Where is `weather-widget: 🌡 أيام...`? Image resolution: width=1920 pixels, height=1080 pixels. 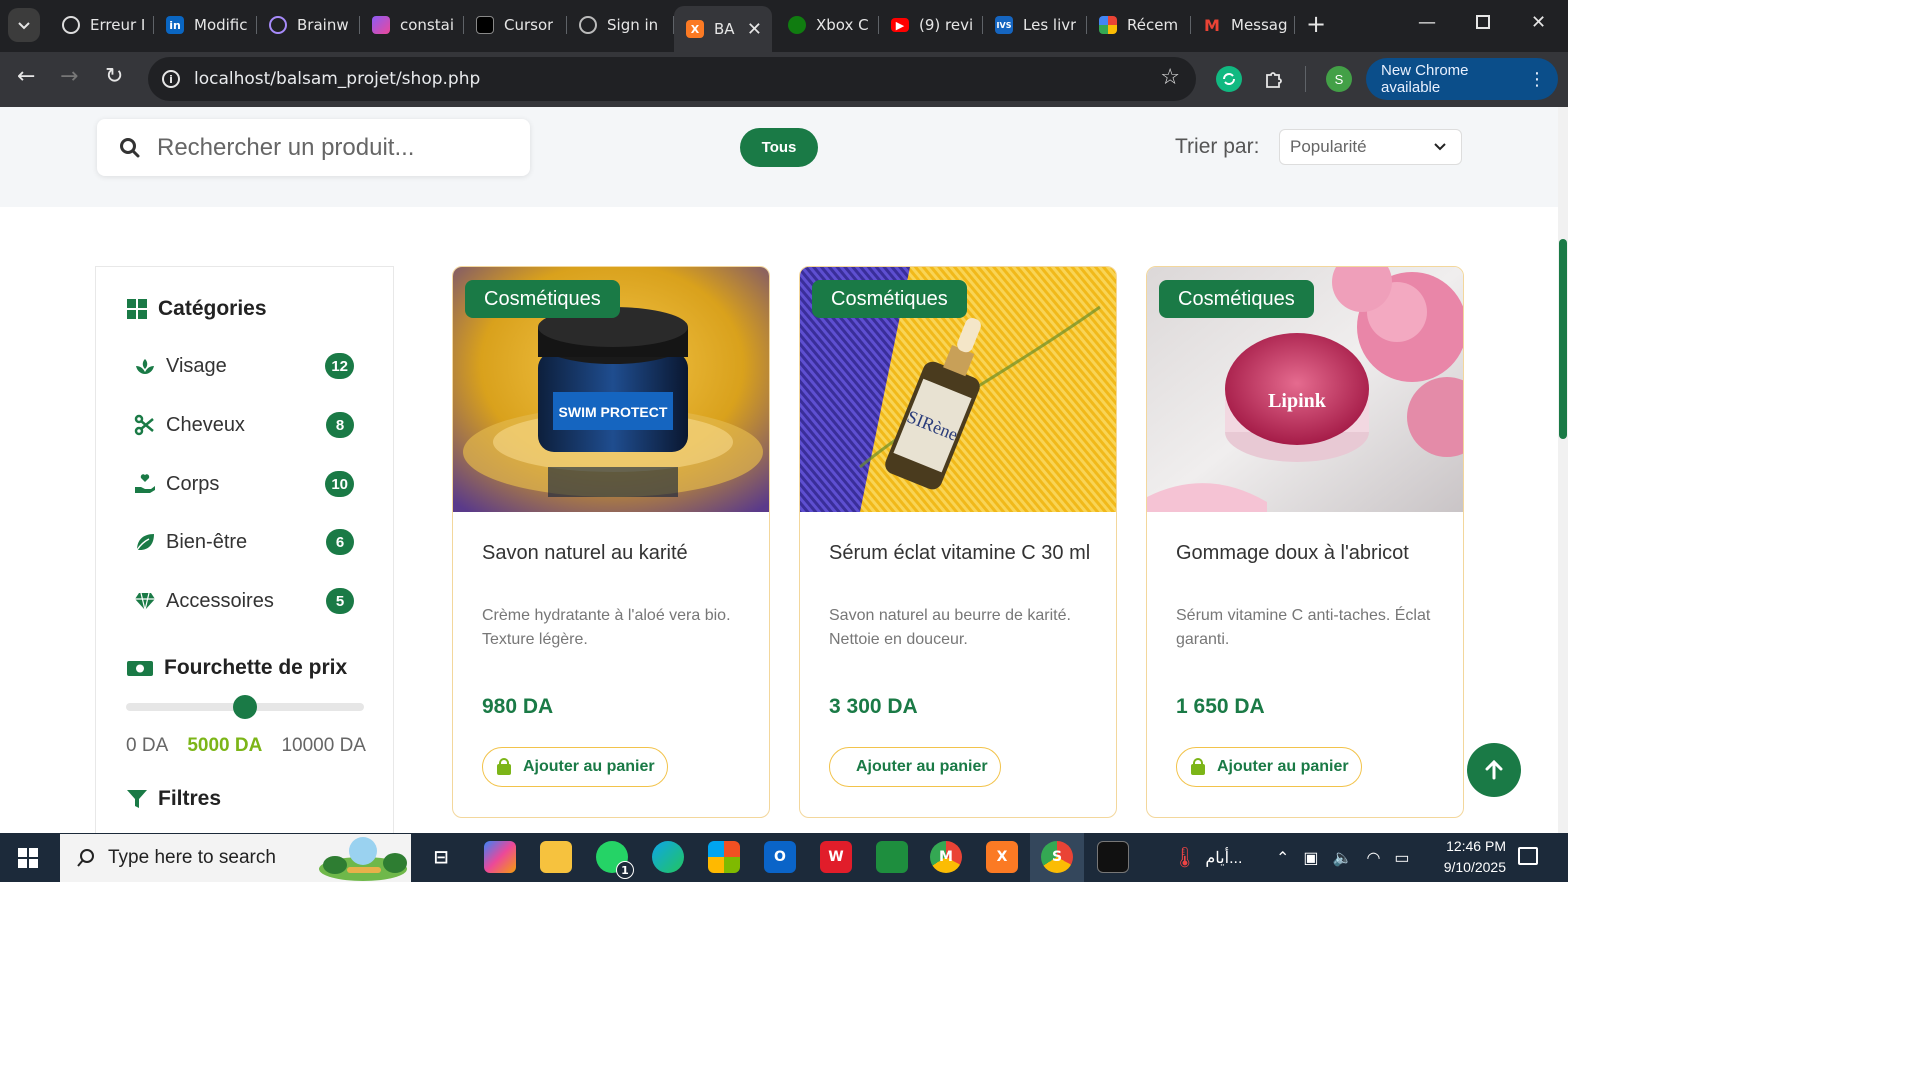 weather-widget: 🌡 أيام... is located at coordinates (1207, 857).